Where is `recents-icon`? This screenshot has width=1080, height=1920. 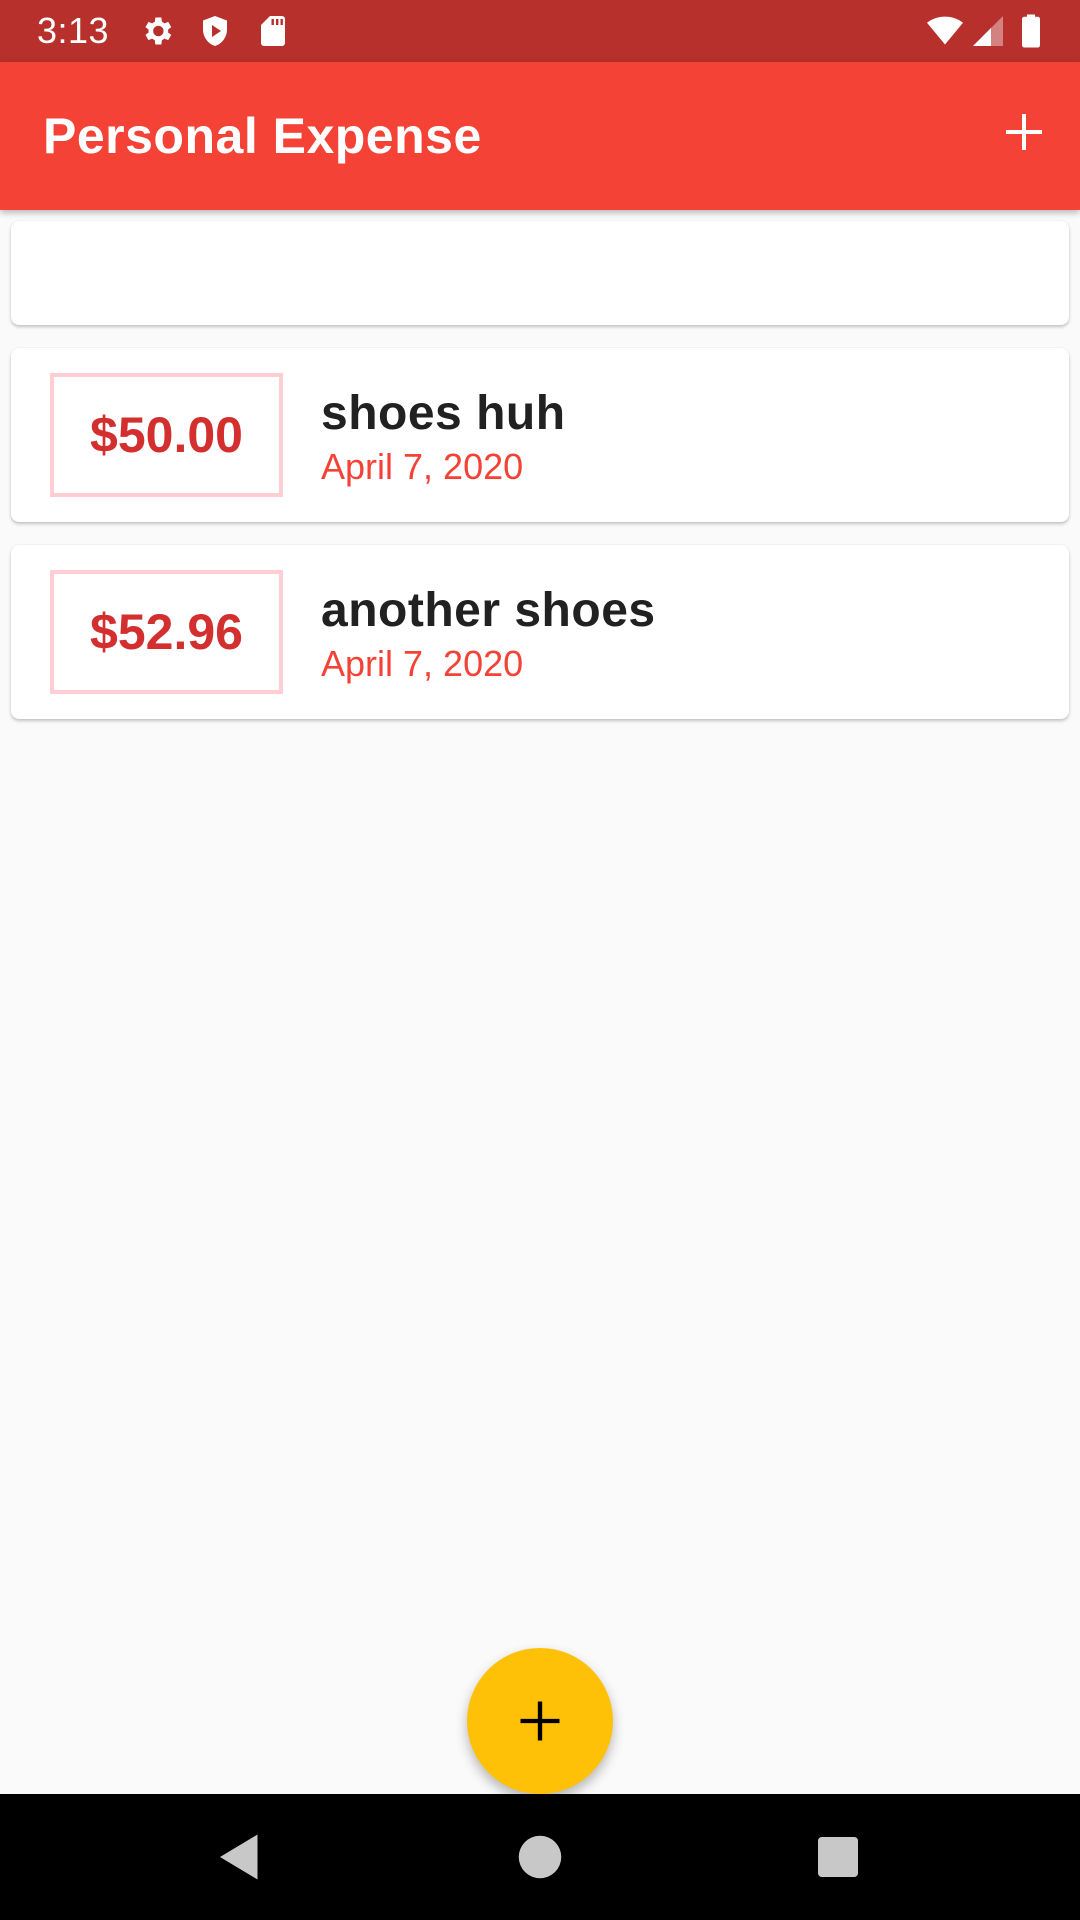 recents-icon is located at coordinates (838, 1857).